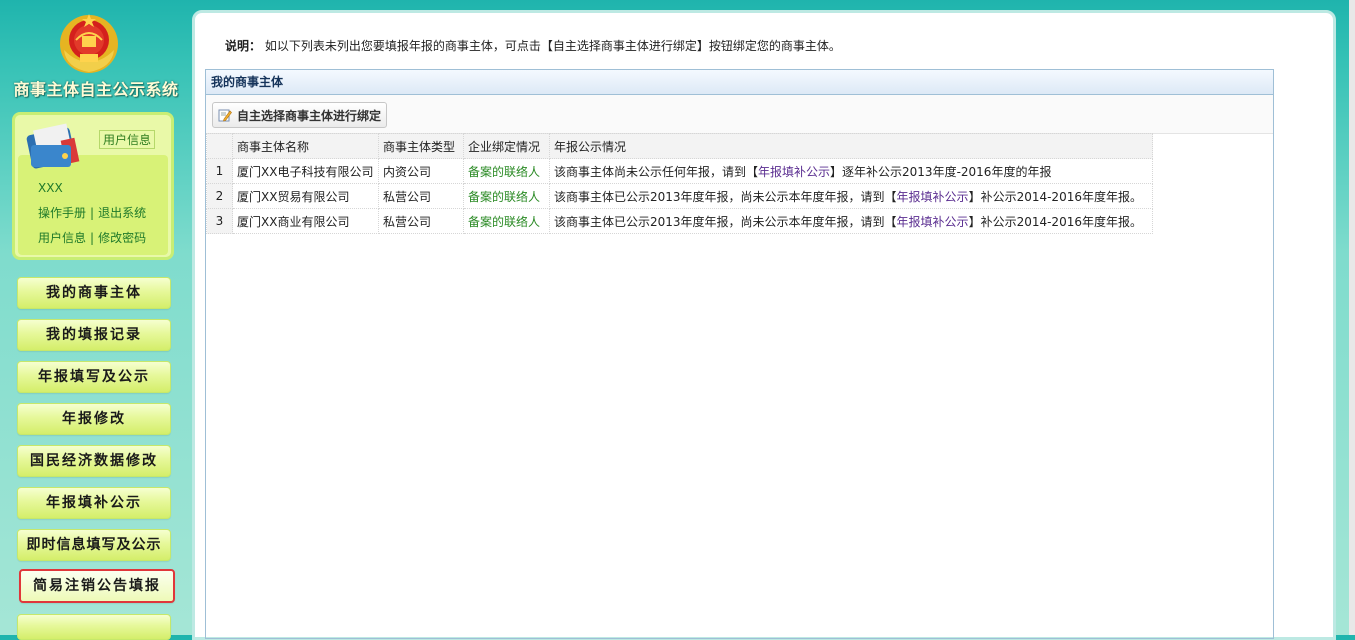 The width and height of the screenshot is (1355, 640). What do you see at coordinates (305, 196) in the screenshot?
I see `entity-name: 厦门XX贸易有限公司` at bounding box center [305, 196].